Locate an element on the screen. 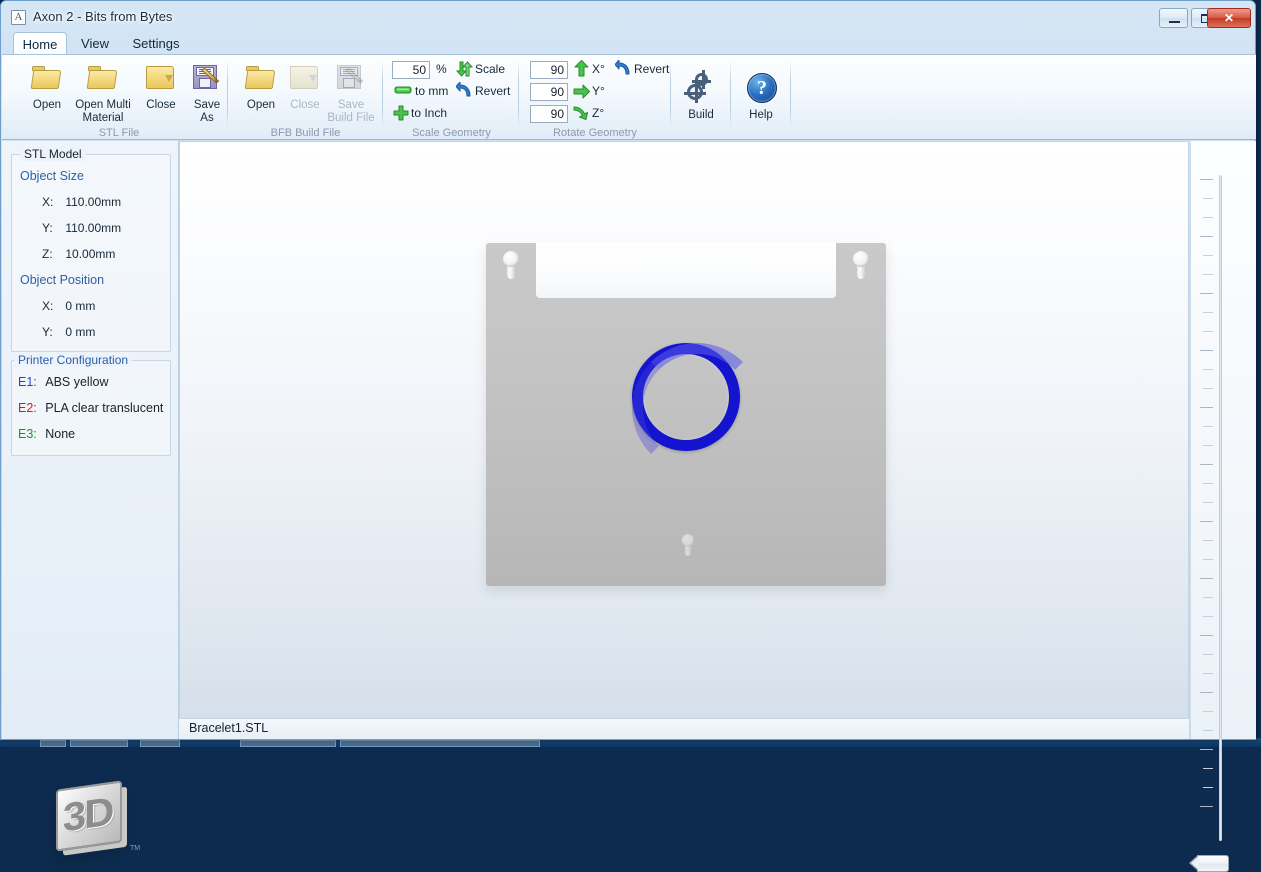 The image size is (1261, 872). axis-label: Y: is located at coordinates (47, 228).